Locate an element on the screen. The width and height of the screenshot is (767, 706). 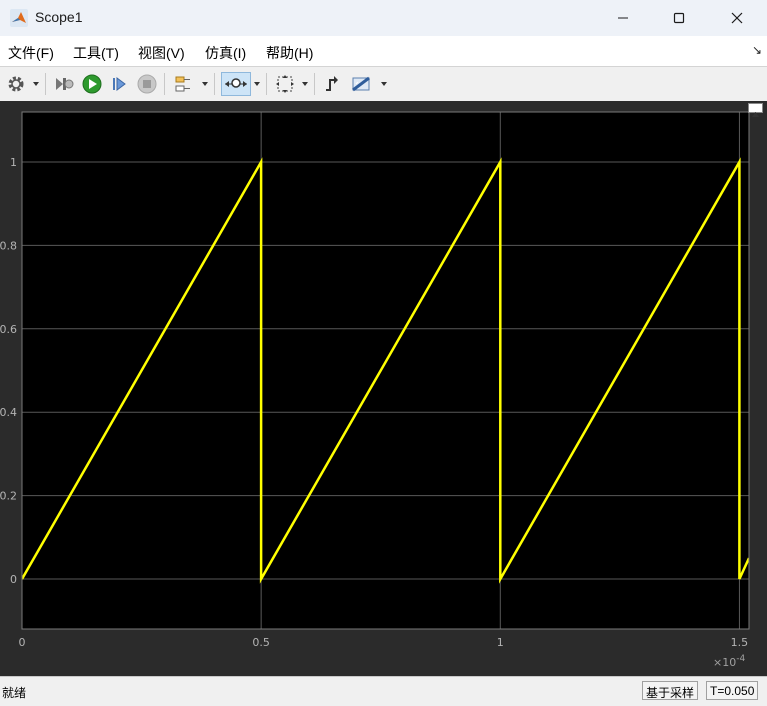
status-text: 就绪 is located at coordinates (14, 693).